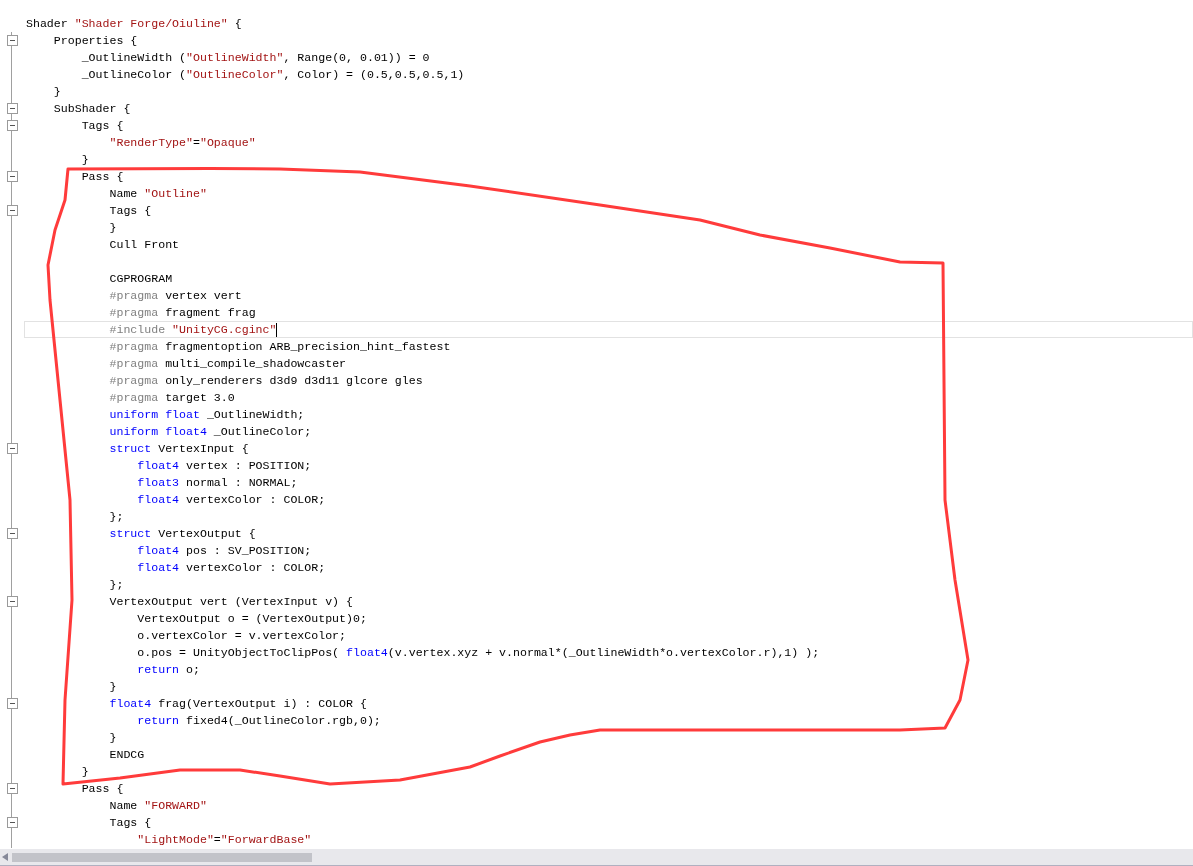 The width and height of the screenshot is (1193, 866). I want to click on code-line: Properties {, so click(95, 40).